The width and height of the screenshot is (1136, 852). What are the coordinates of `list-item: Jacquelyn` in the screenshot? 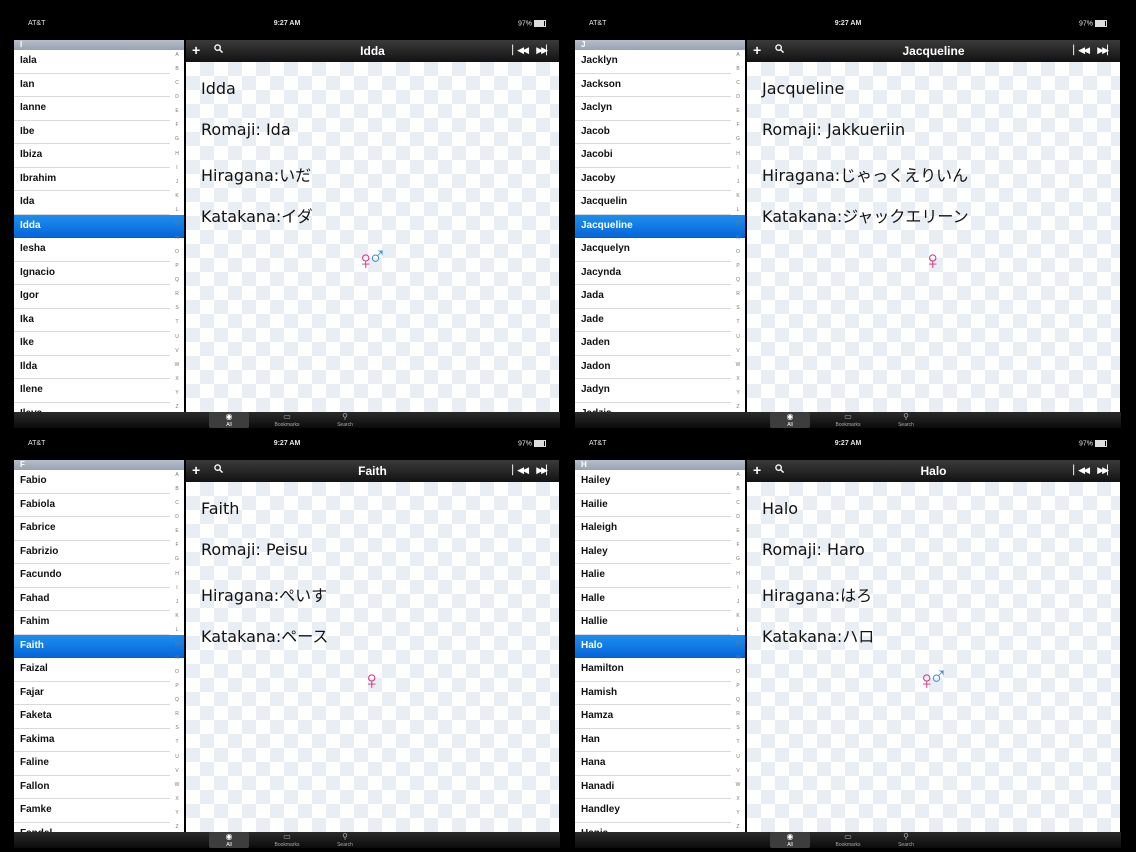 It's located at (653, 250).